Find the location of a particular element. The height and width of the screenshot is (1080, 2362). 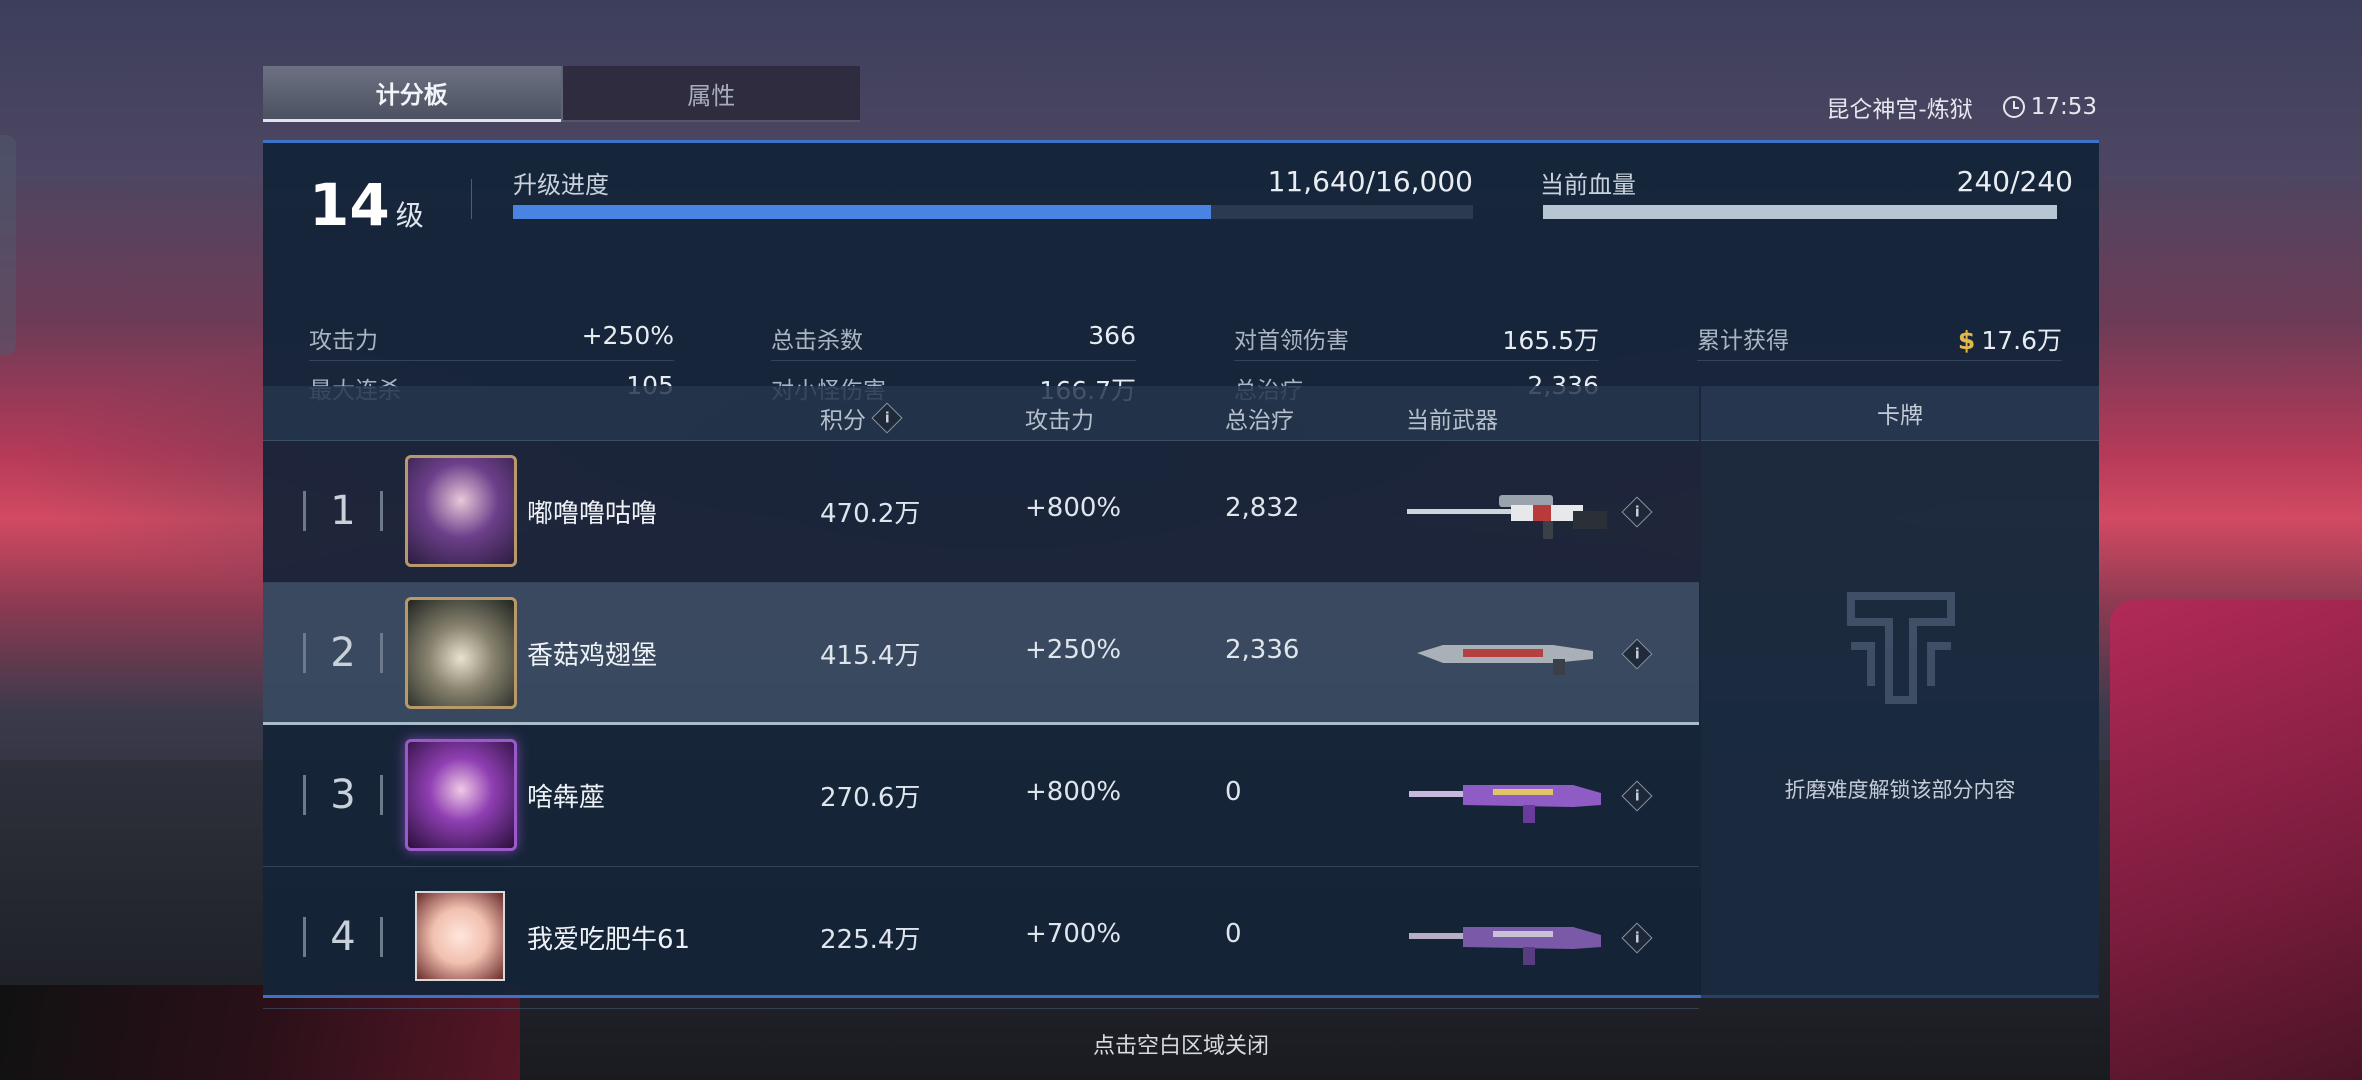

table-row: 4 我爱吃肥牛61 225.4万 +700% 0 i is located at coordinates (981, 938).